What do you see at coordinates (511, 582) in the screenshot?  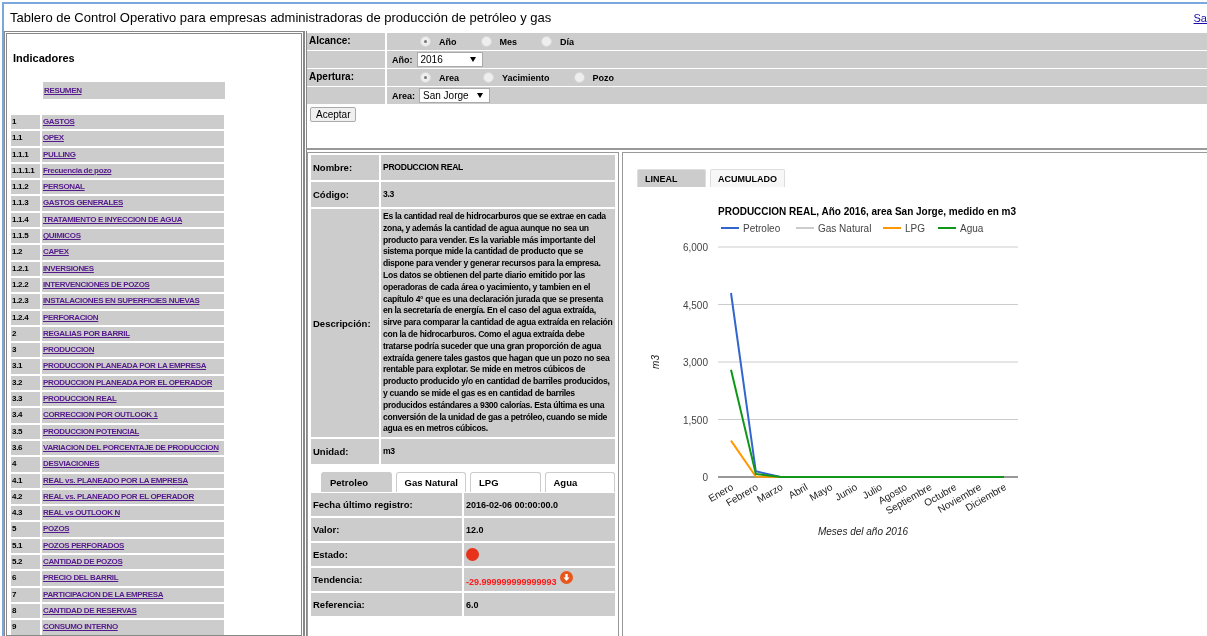 I see `trend-value: -29.999999999999993` at bounding box center [511, 582].